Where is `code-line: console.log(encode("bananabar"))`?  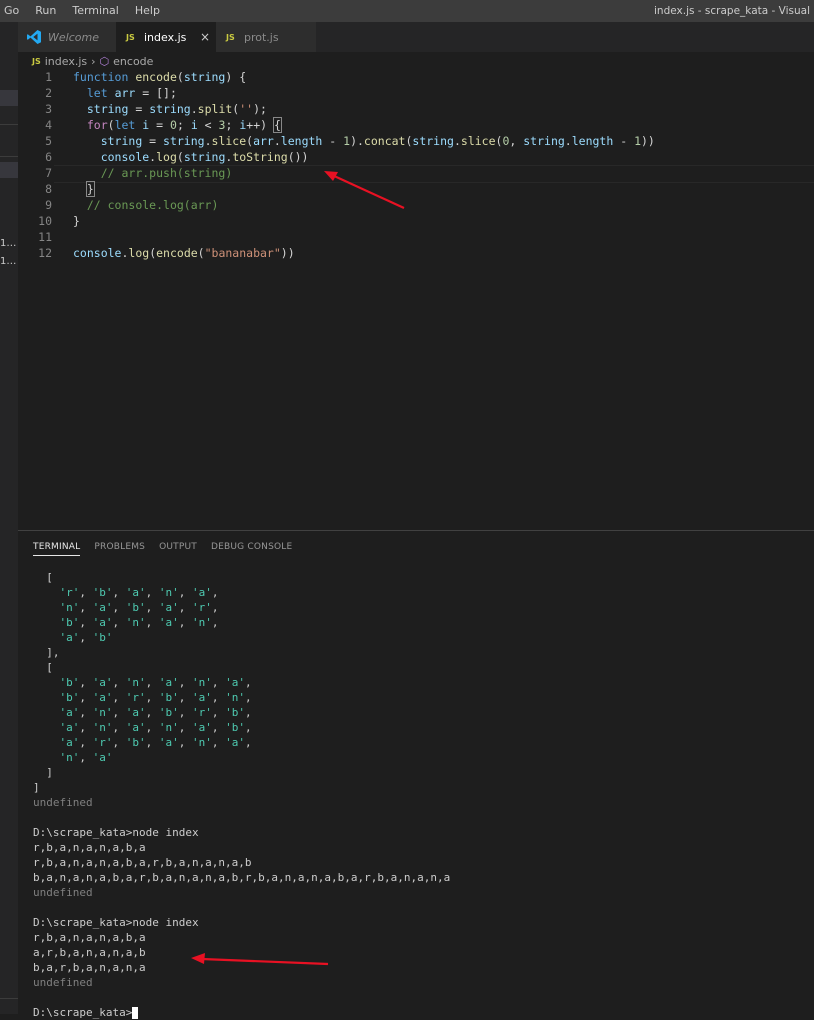 code-line: console.log(encode("bananabar")) is located at coordinates (184, 253).